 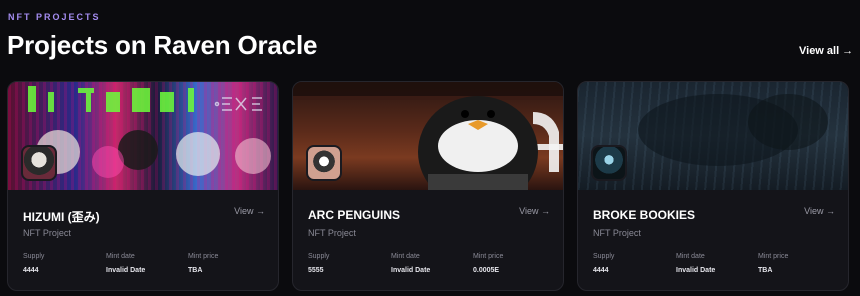 What do you see at coordinates (61, 217) in the screenshot?
I see `project-name: HIZUMI (歪み)` at bounding box center [61, 217].